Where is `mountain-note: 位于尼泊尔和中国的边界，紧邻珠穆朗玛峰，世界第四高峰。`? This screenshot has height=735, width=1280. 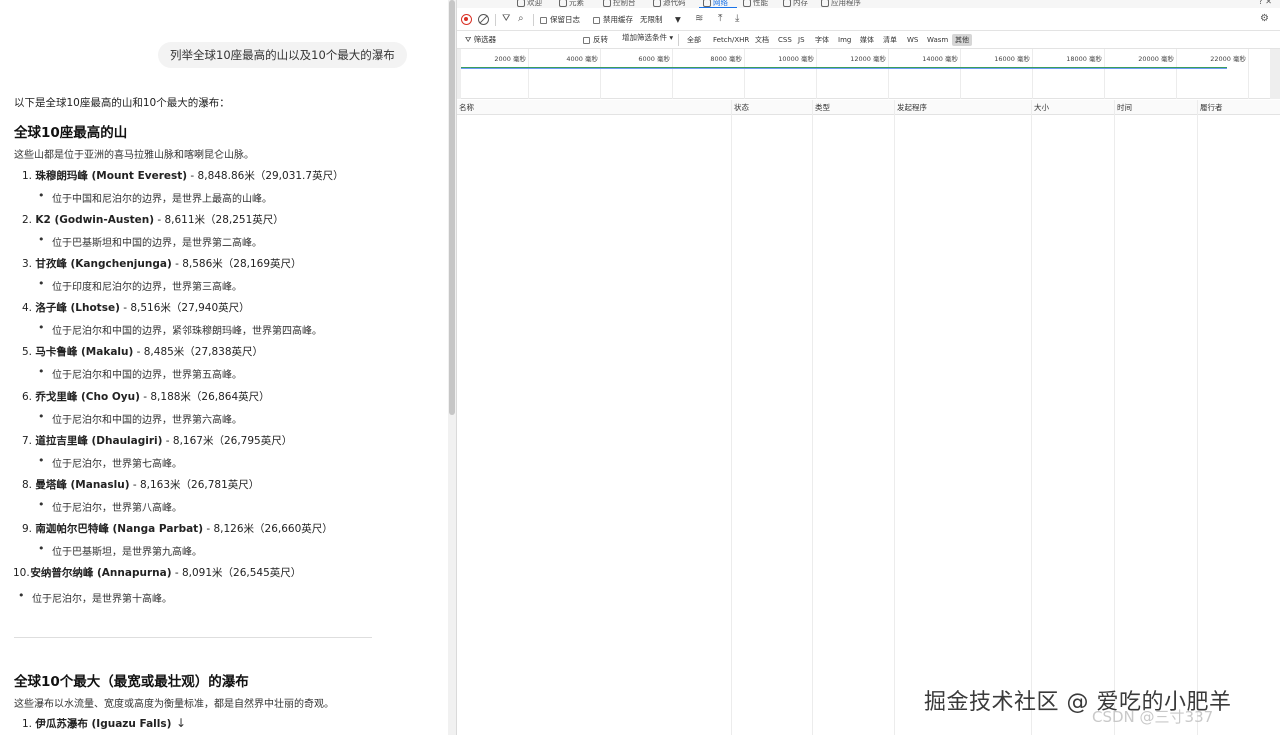 mountain-note: 位于尼泊尔和中国的边界，紧邻珠穆朗玛峰，世界第四高峰。 is located at coordinates (180, 329).